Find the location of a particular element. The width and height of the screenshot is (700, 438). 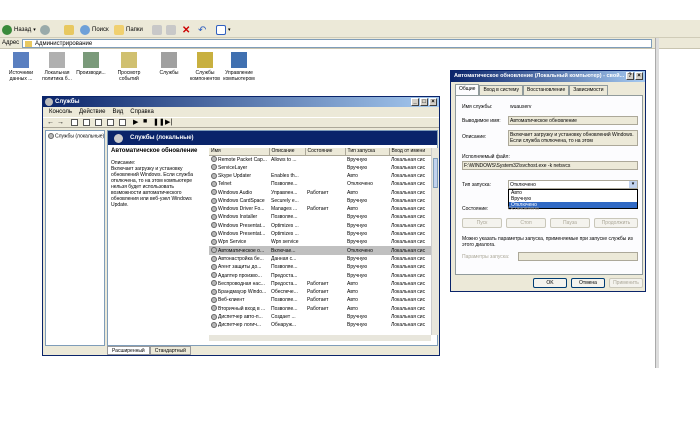

tab-logon: Вход в систему is located at coordinates (501, 90).